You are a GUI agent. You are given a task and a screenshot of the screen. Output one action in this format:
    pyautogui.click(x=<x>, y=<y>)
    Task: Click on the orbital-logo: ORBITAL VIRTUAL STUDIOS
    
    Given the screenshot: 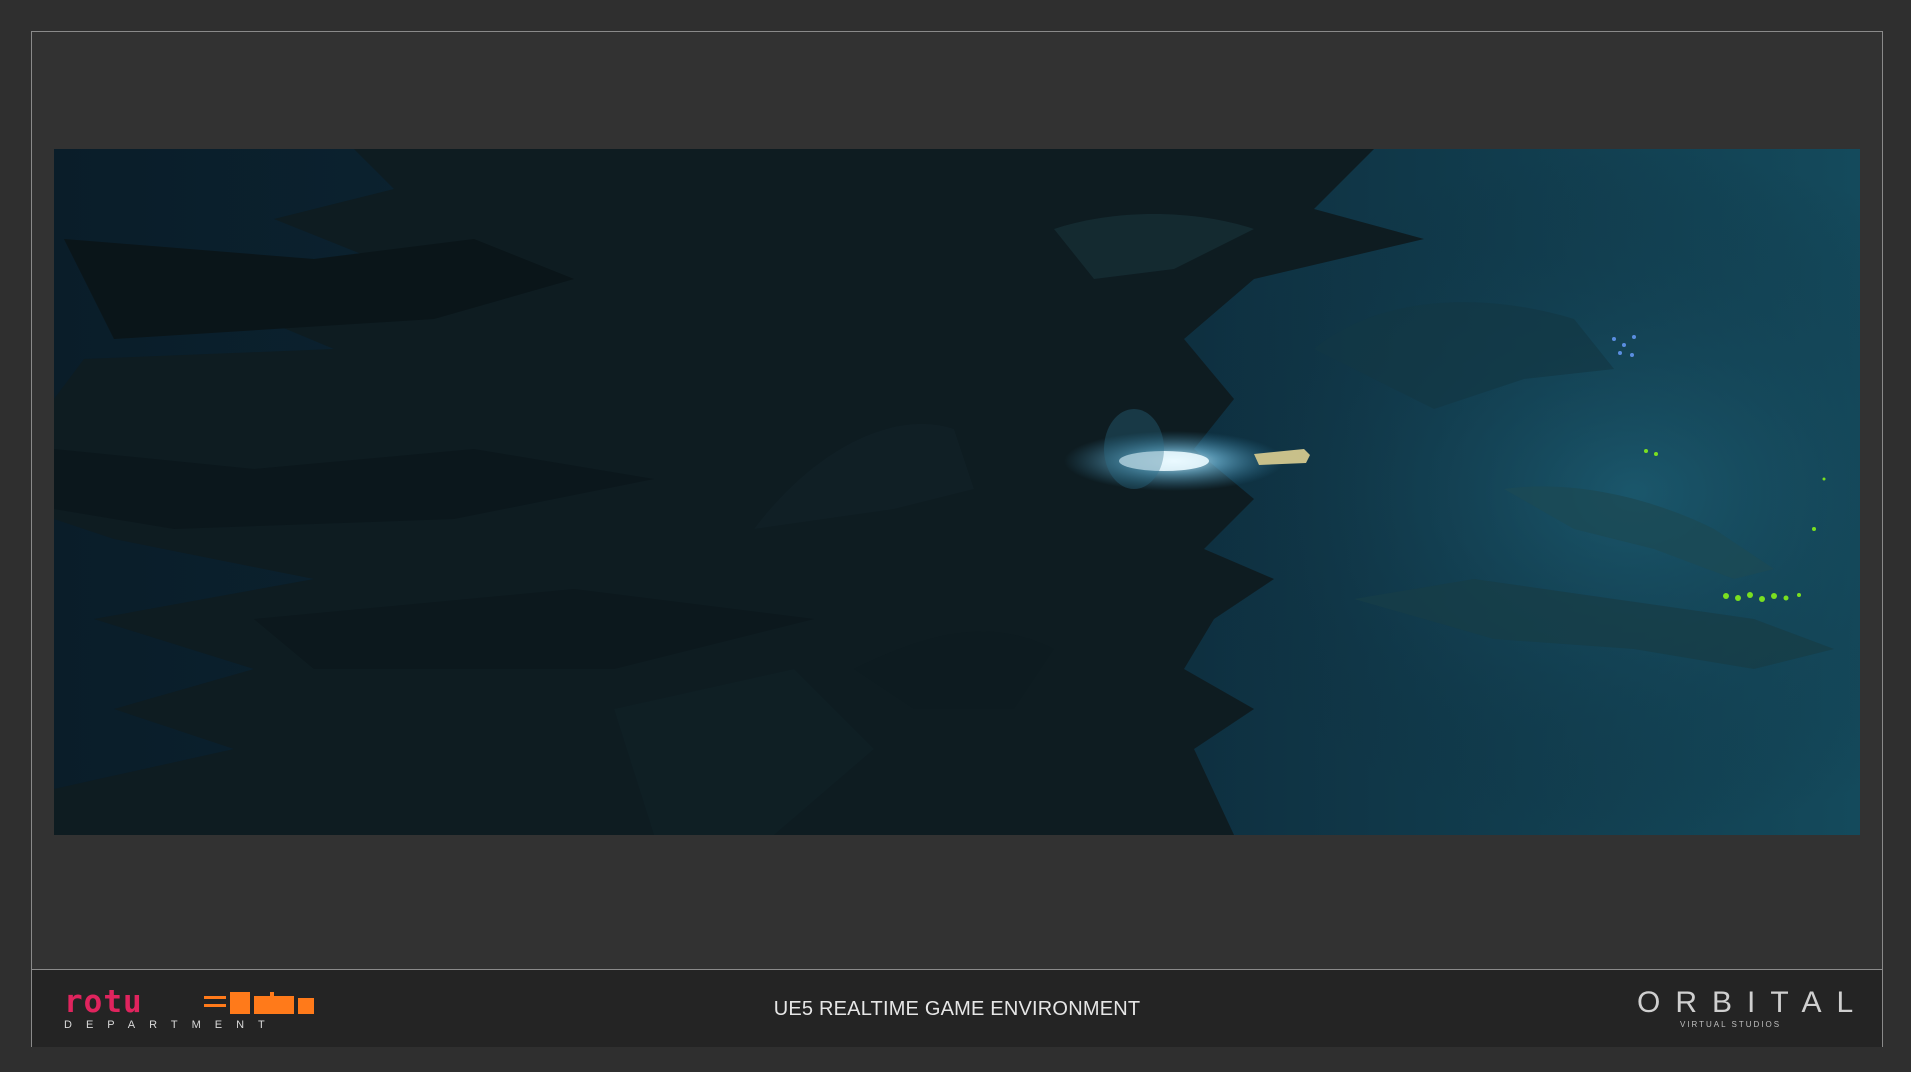 What is the action you would take?
    pyautogui.click(x=1746, y=1009)
    